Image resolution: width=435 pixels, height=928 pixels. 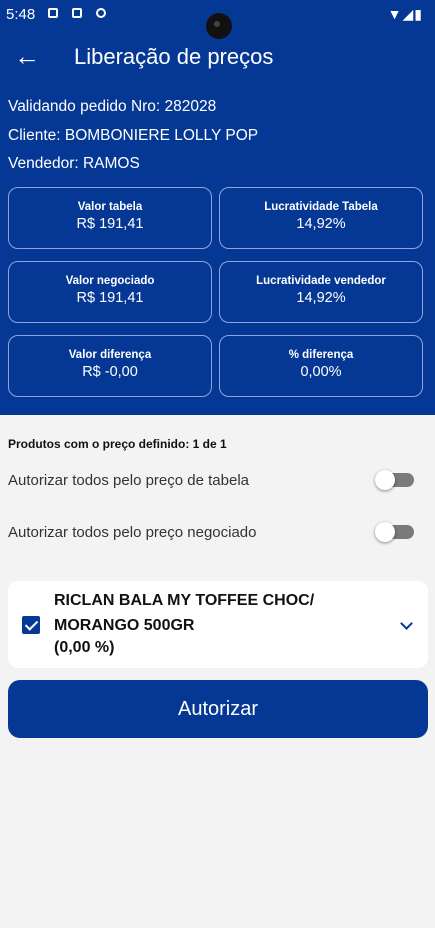 What do you see at coordinates (110, 355) in the screenshot?
I see `card-label: Valor diferença` at bounding box center [110, 355].